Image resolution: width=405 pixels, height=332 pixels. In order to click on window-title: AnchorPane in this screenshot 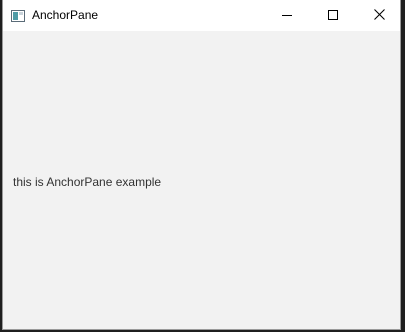, I will do `click(65, 15)`.